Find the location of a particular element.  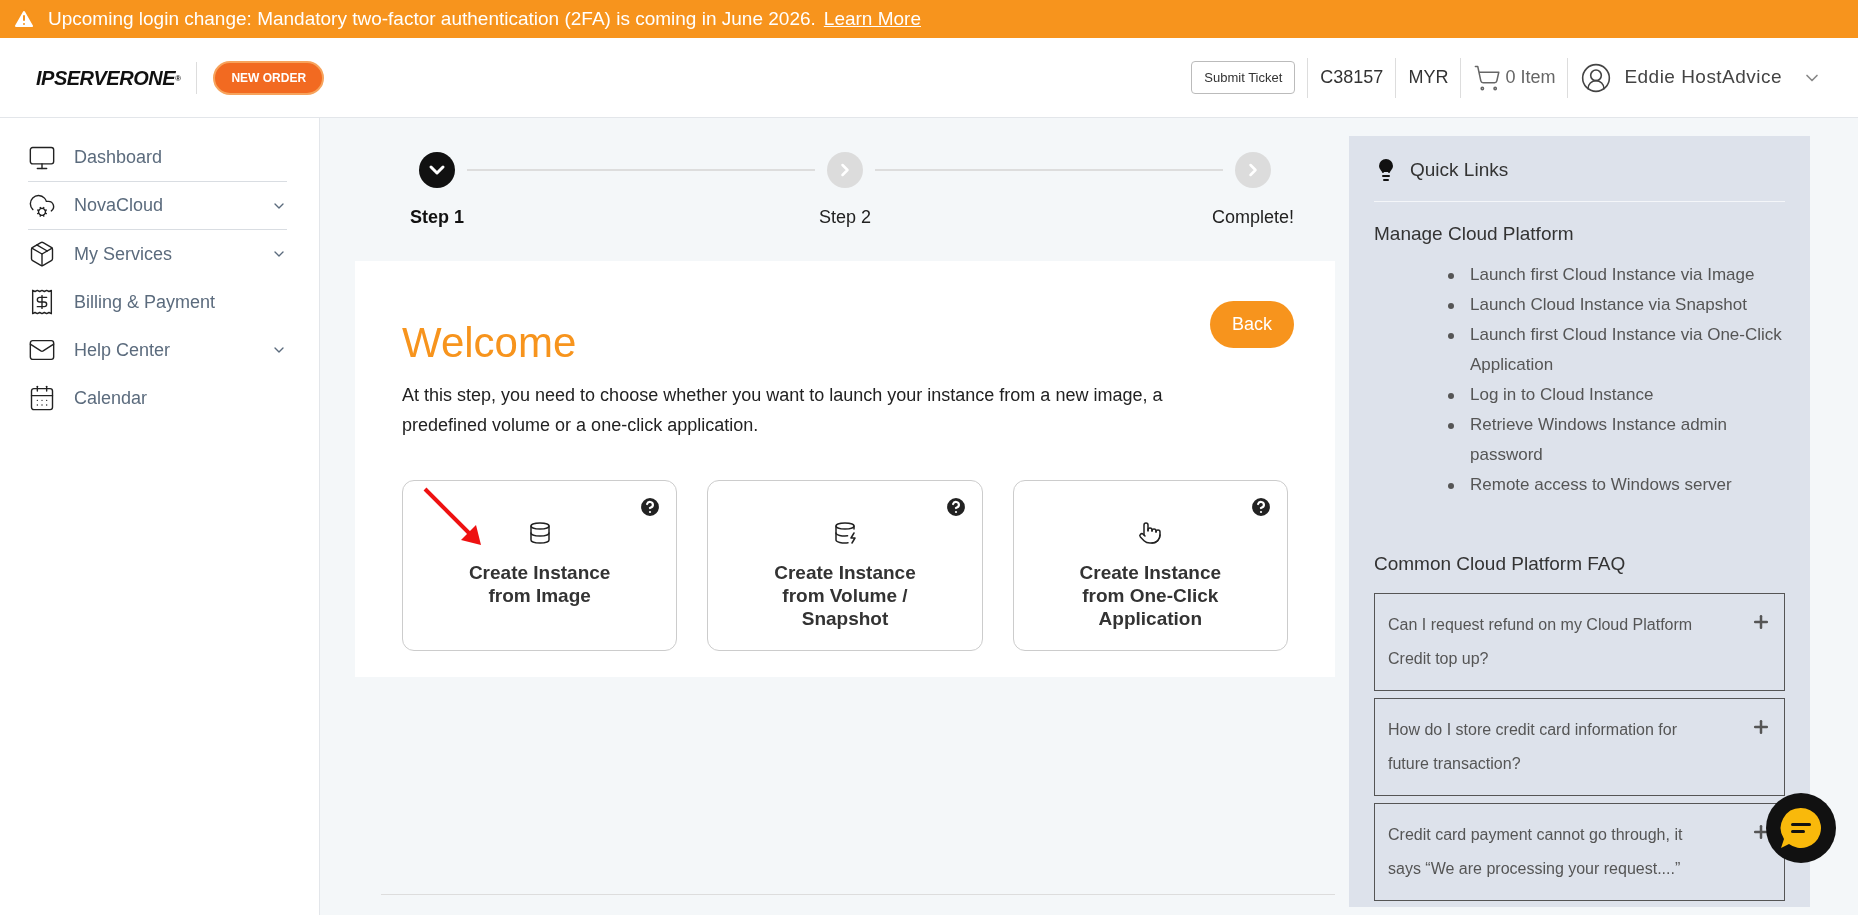

sidebar-item: My Services is located at coordinates (157, 254).